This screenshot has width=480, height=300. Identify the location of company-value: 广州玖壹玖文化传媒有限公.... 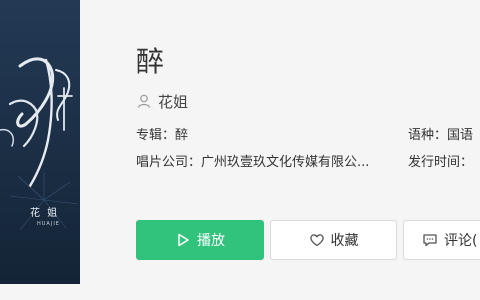
(285, 162).